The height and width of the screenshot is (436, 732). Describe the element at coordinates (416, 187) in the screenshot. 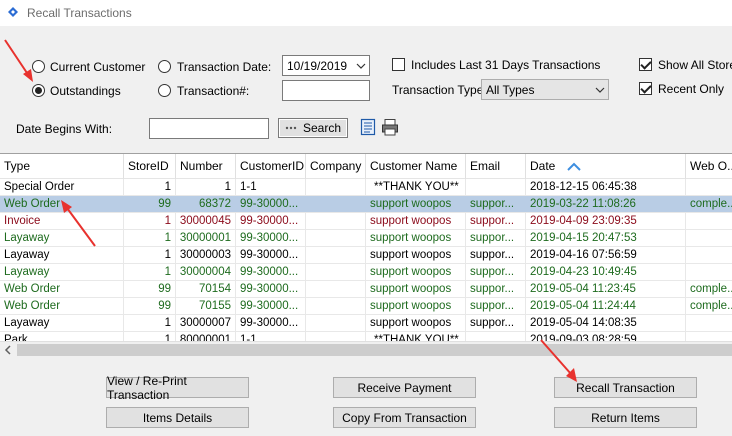

I see `cell-customer-name: **THANK YOU**` at that location.